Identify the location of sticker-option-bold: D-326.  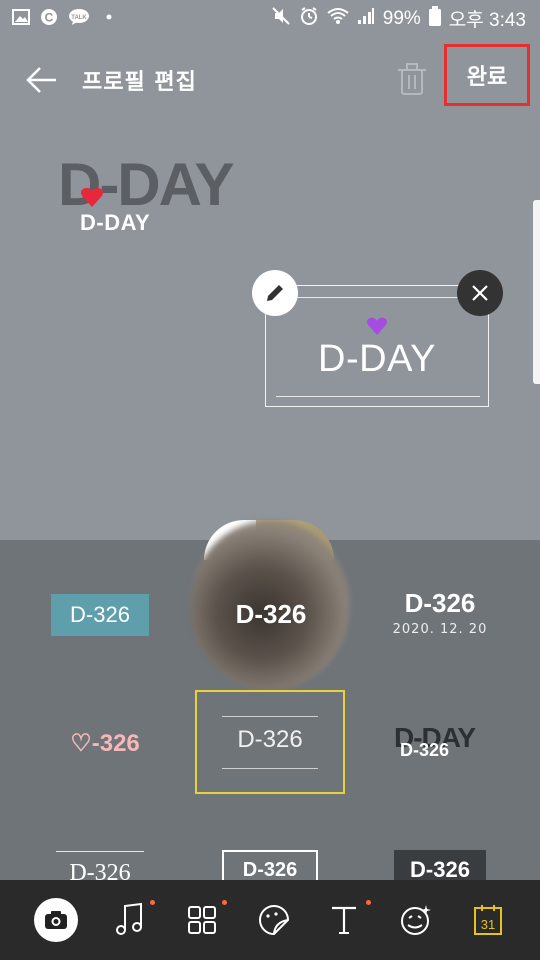
(271, 614).